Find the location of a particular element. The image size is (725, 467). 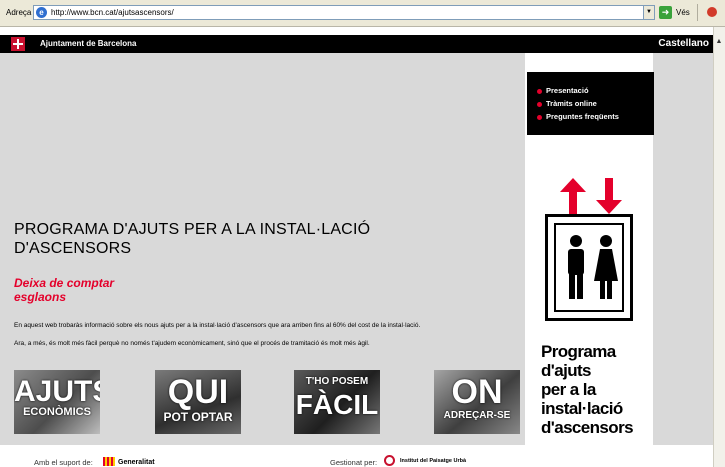

go-button: Vés is located at coordinates (683, 12).